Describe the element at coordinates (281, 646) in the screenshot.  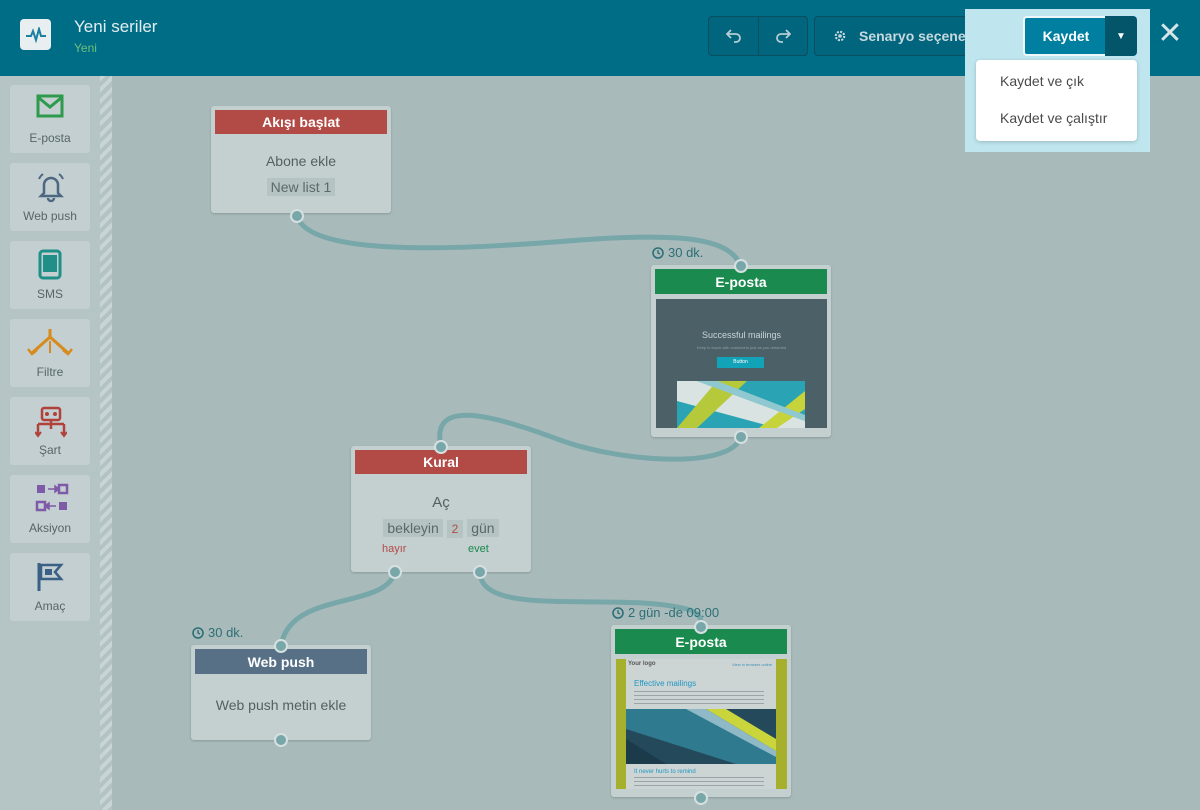
I see `webpush-input-port` at that location.